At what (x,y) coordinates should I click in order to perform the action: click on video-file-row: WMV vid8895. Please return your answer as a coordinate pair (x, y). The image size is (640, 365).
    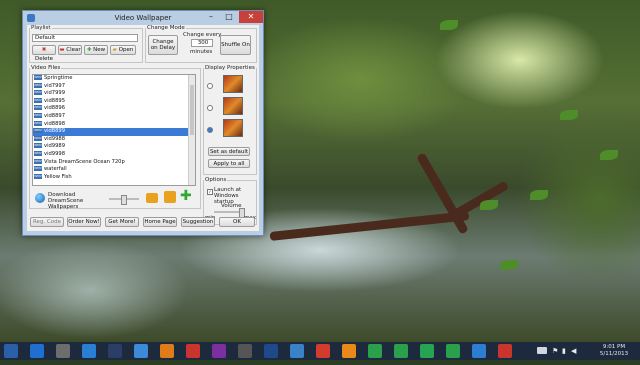
    Looking at the image, I should click on (114, 101).